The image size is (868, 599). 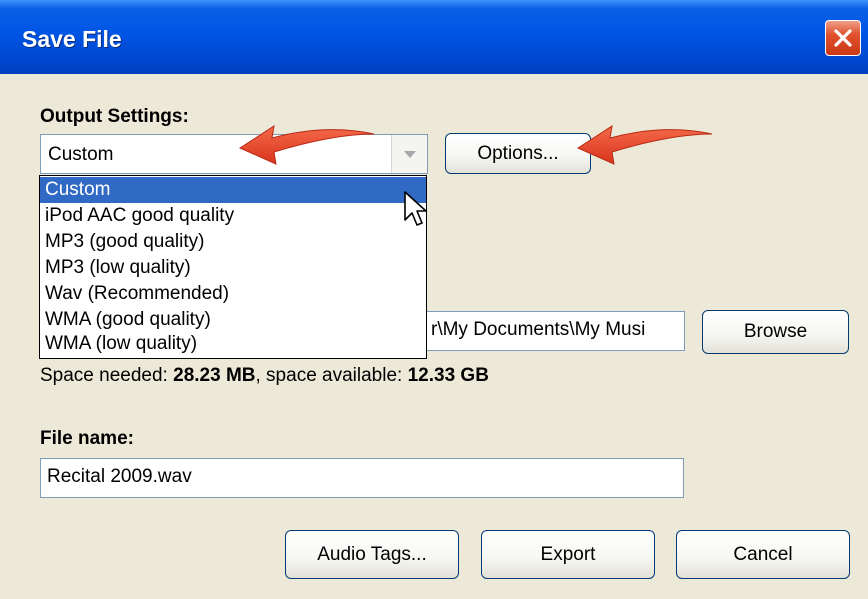 I want to click on close-button, so click(x=843, y=38).